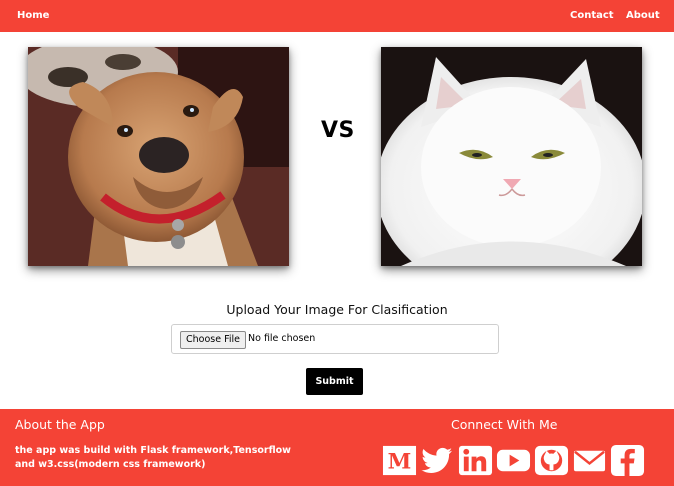 The width and height of the screenshot is (674, 486). Describe the element at coordinates (437, 460) in the screenshot. I see `twitter-icon` at that location.